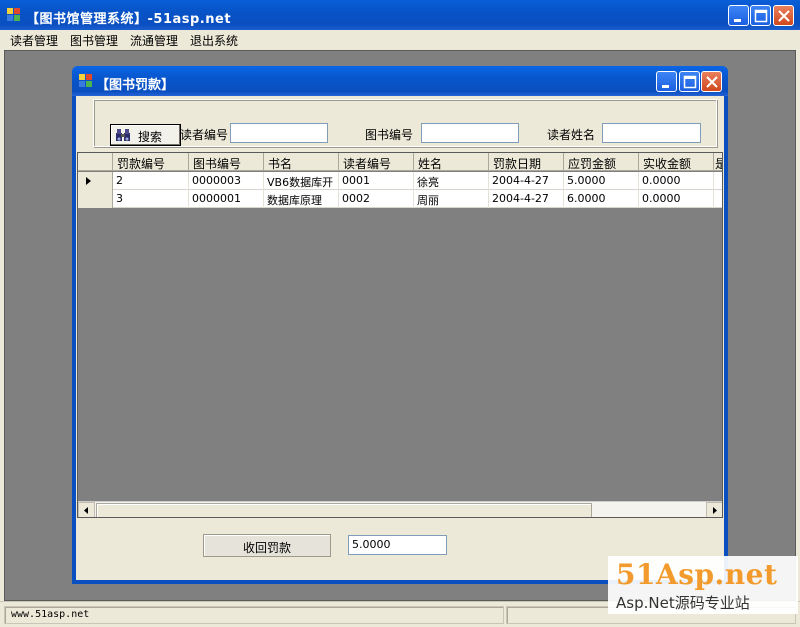 This screenshot has width=800, height=627. What do you see at coordinates (376, 181) in the screenshot?
I see `cell-reader-id: 0001` at bounding box center [376, 181].